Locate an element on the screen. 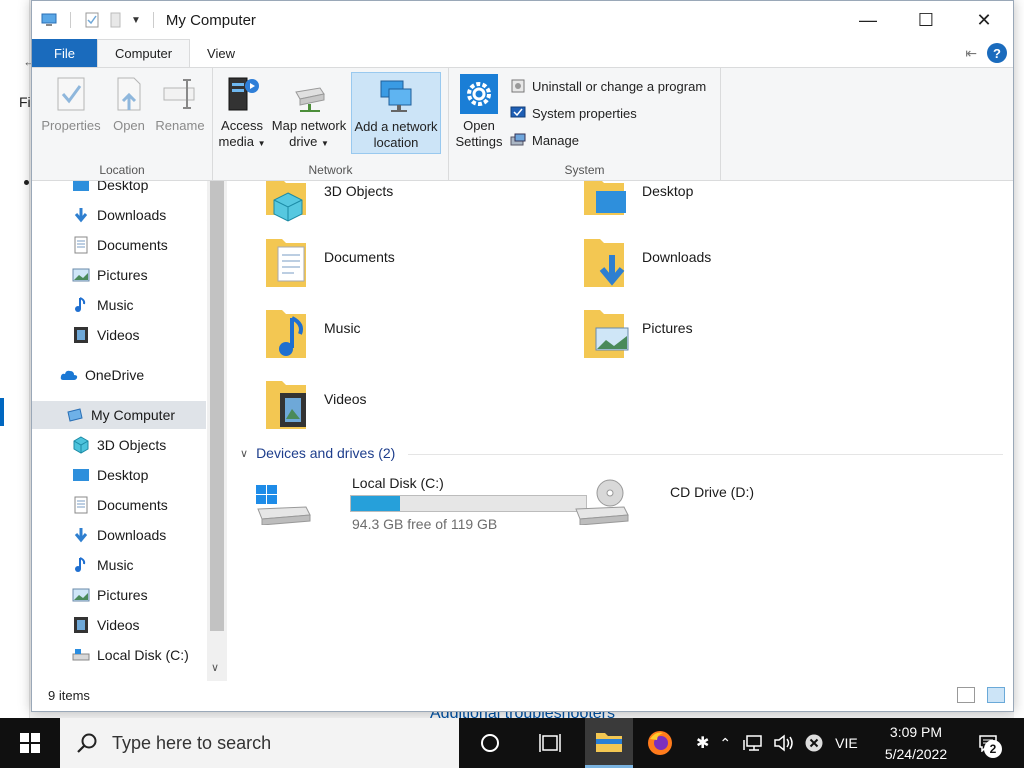 The height and width of the screenshot is (768, 1024). task-view-icon is located at coordinates (550, 743).